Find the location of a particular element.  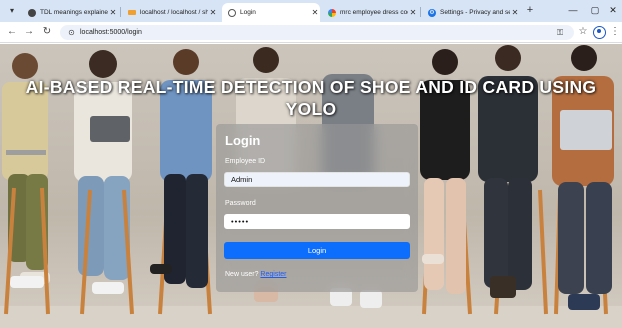

bookmark-star-icon: ☆ is located at coordinates (583, 32).